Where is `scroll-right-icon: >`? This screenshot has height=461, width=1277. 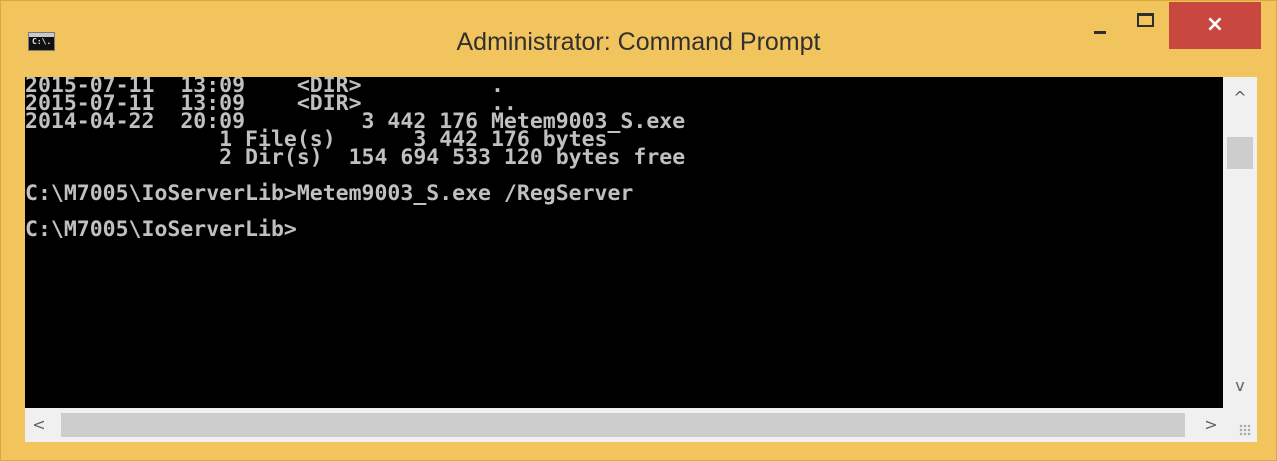
scroll-right-icon: > is located at coordinates (1211, 425).